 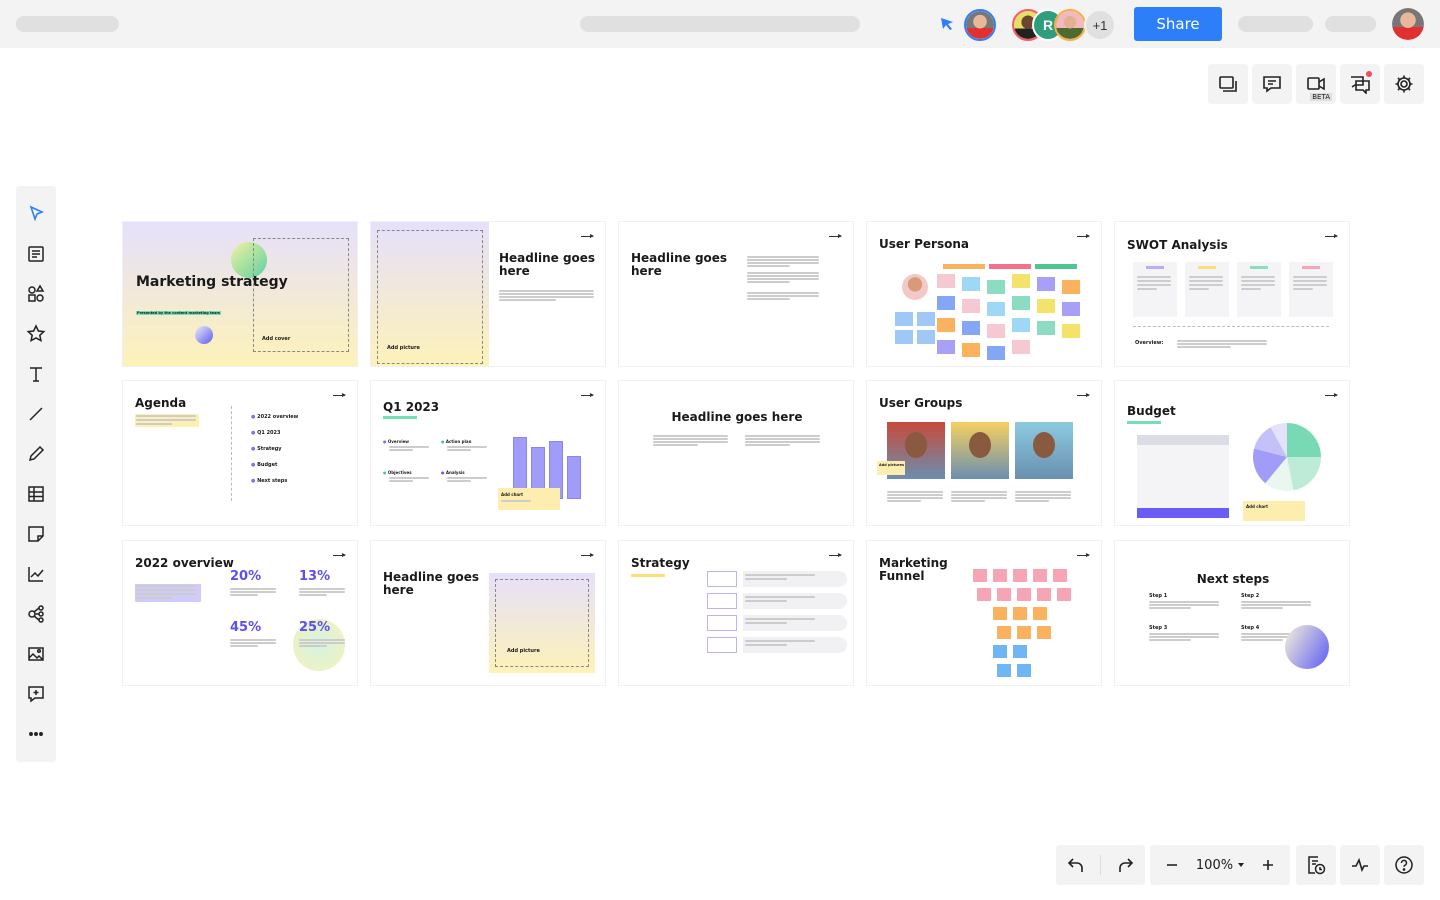 I want to click on chat-button, so click(x=1360, y=84).